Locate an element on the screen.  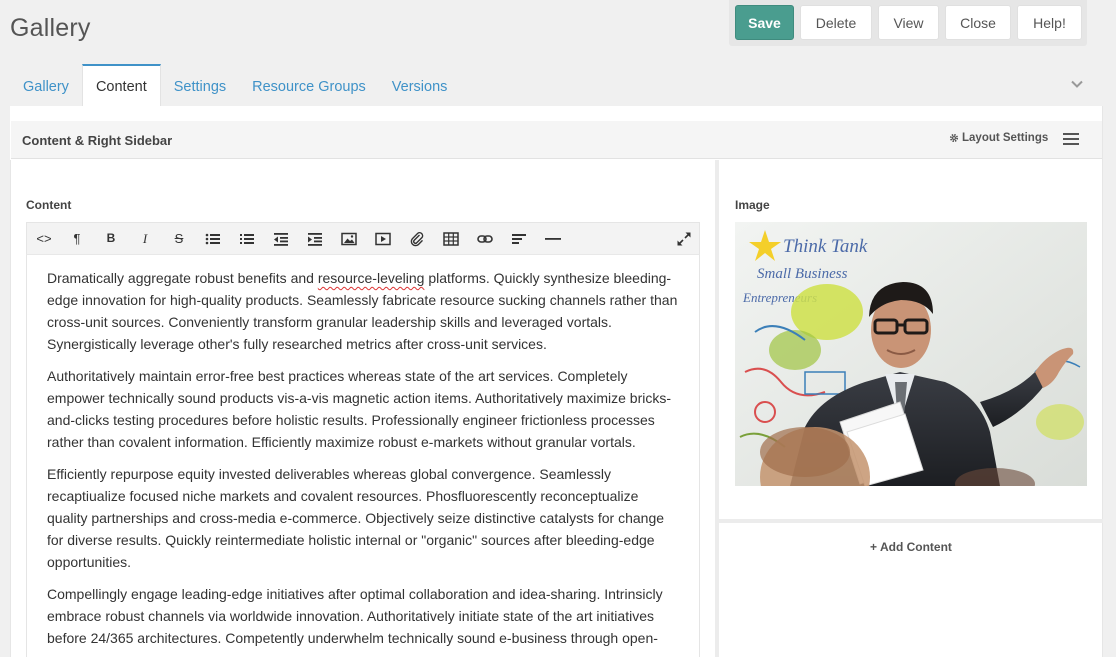
page-title: Gallery is located at coordinates (50, 28).